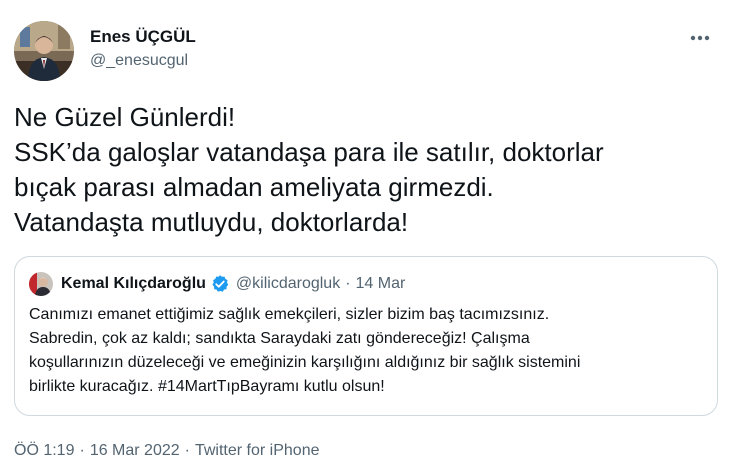 The width and height of the screenshot is (732, 476). I want to click on author-display-name: Enes ÜÇGÜL, so click(143, 37).